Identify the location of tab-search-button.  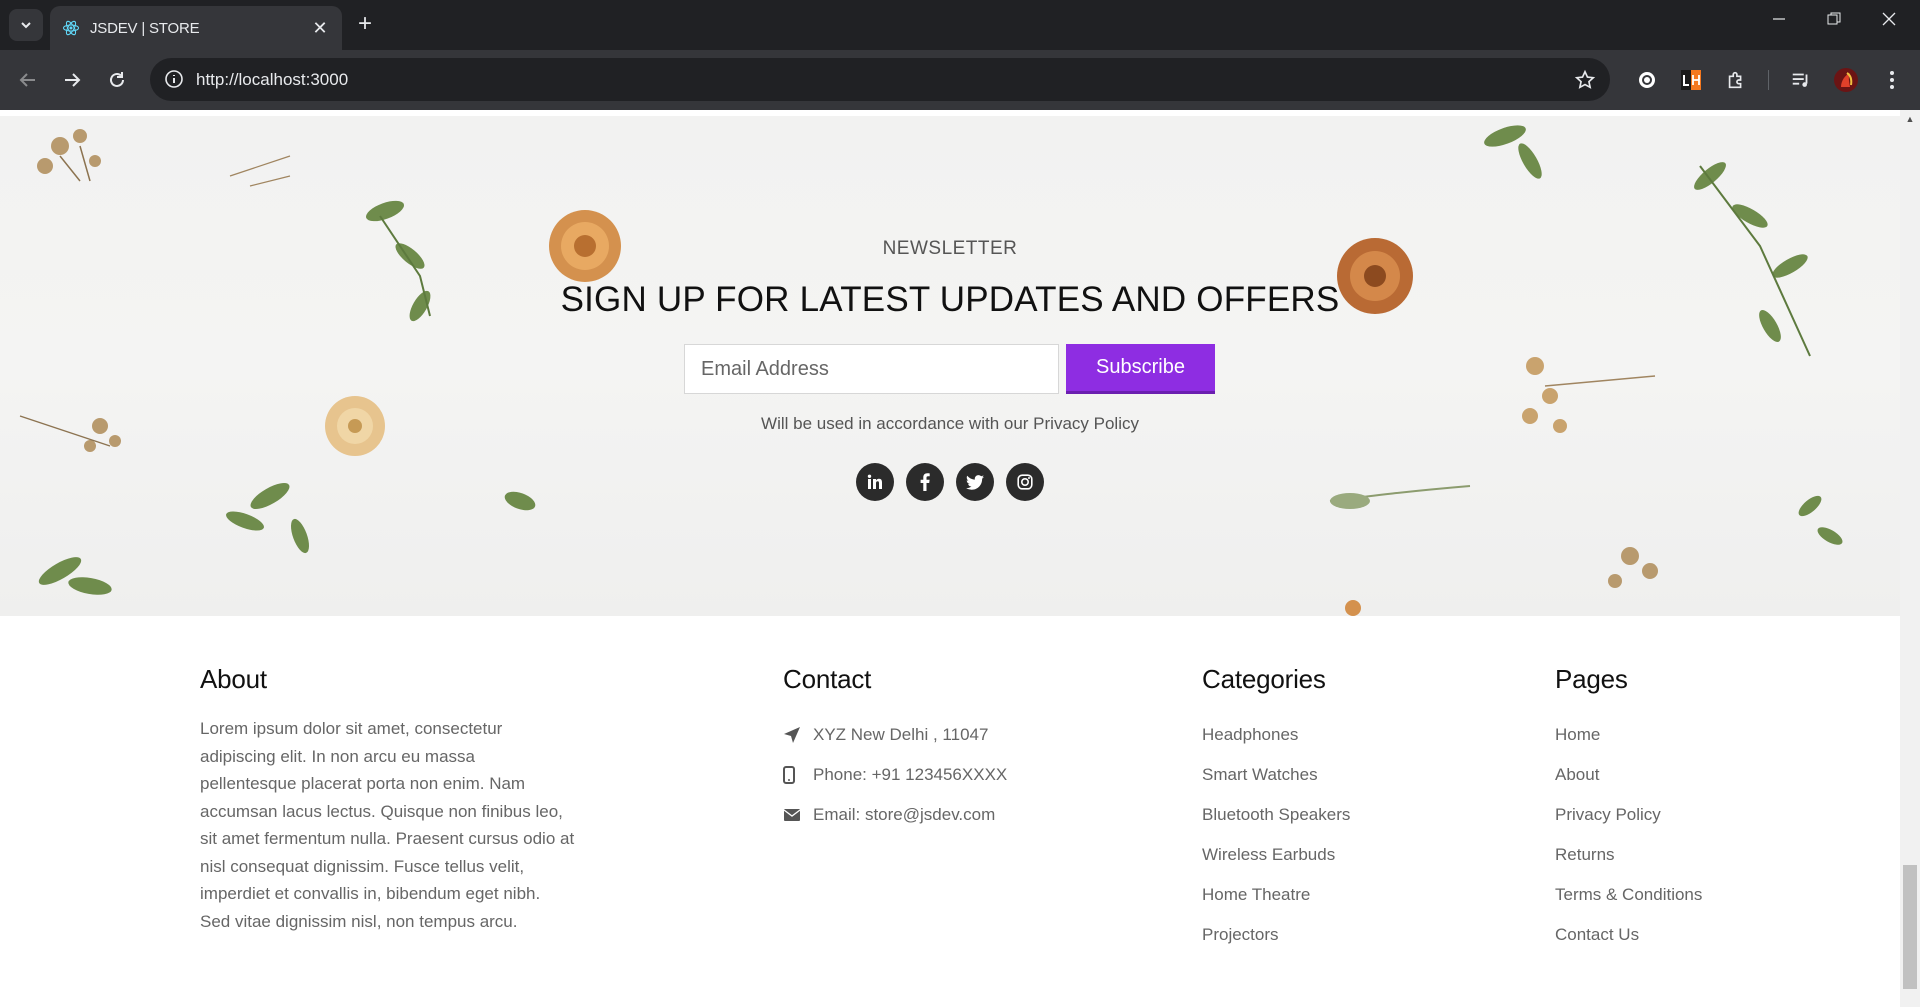
(26, 25).